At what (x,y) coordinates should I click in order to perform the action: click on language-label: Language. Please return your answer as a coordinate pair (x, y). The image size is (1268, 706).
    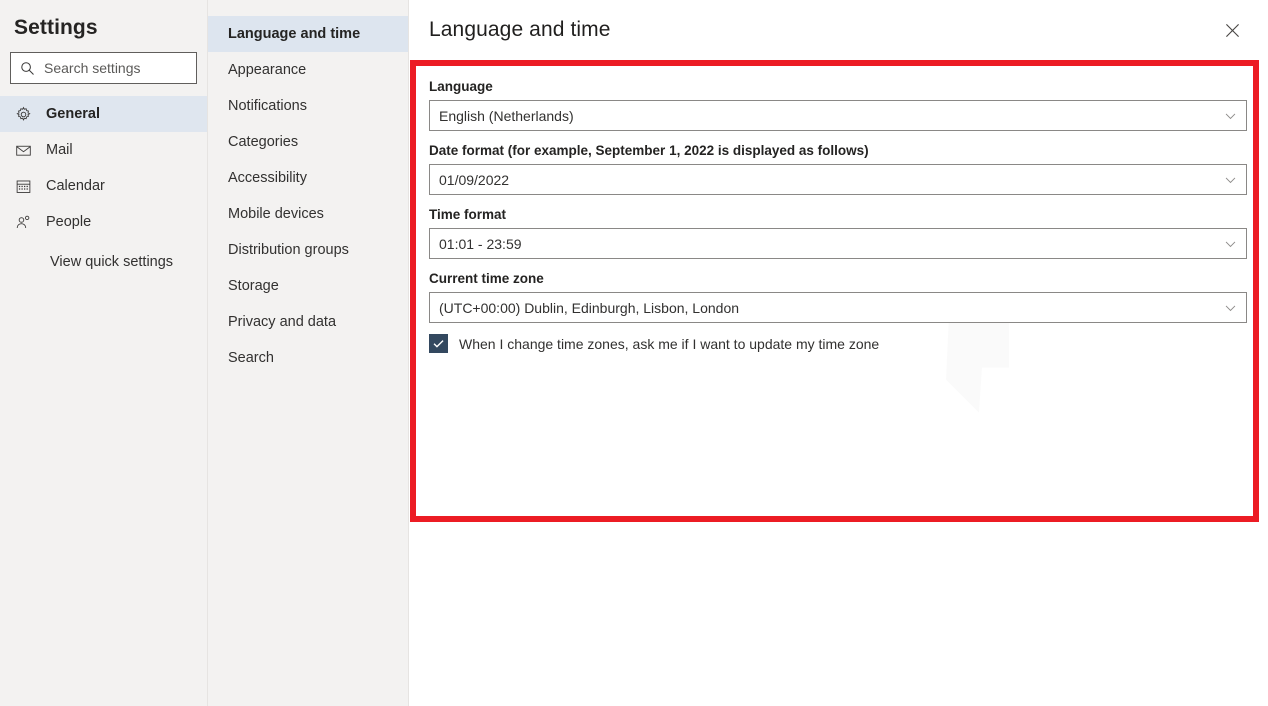
    Looking at the image, I should click on (461, 86).